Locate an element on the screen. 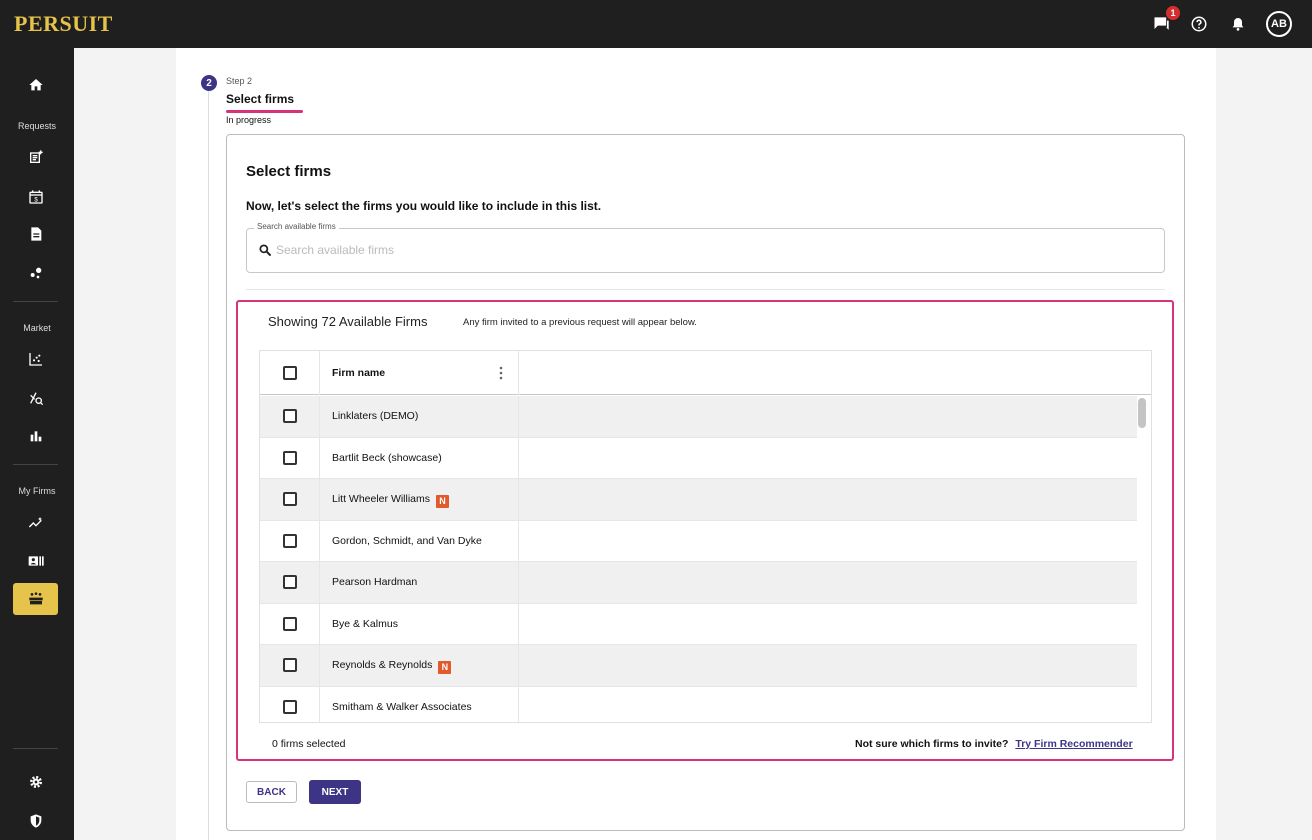 This screenshot has width=1312, height=840. step-title: Select firms is located at coordinates (260, 99).